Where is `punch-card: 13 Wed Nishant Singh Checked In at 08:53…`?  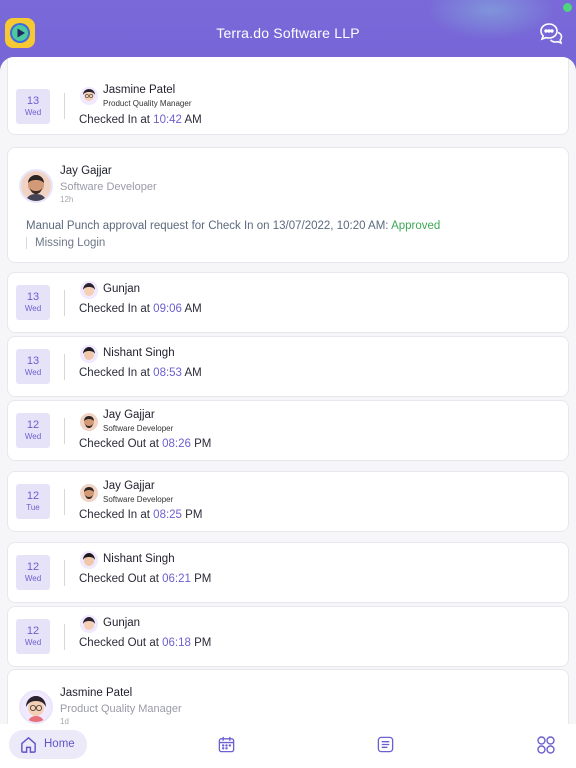
punch-card: 13 Wed Nishant Singh Checked In at 08:53… is located at coordinates (288, 366).